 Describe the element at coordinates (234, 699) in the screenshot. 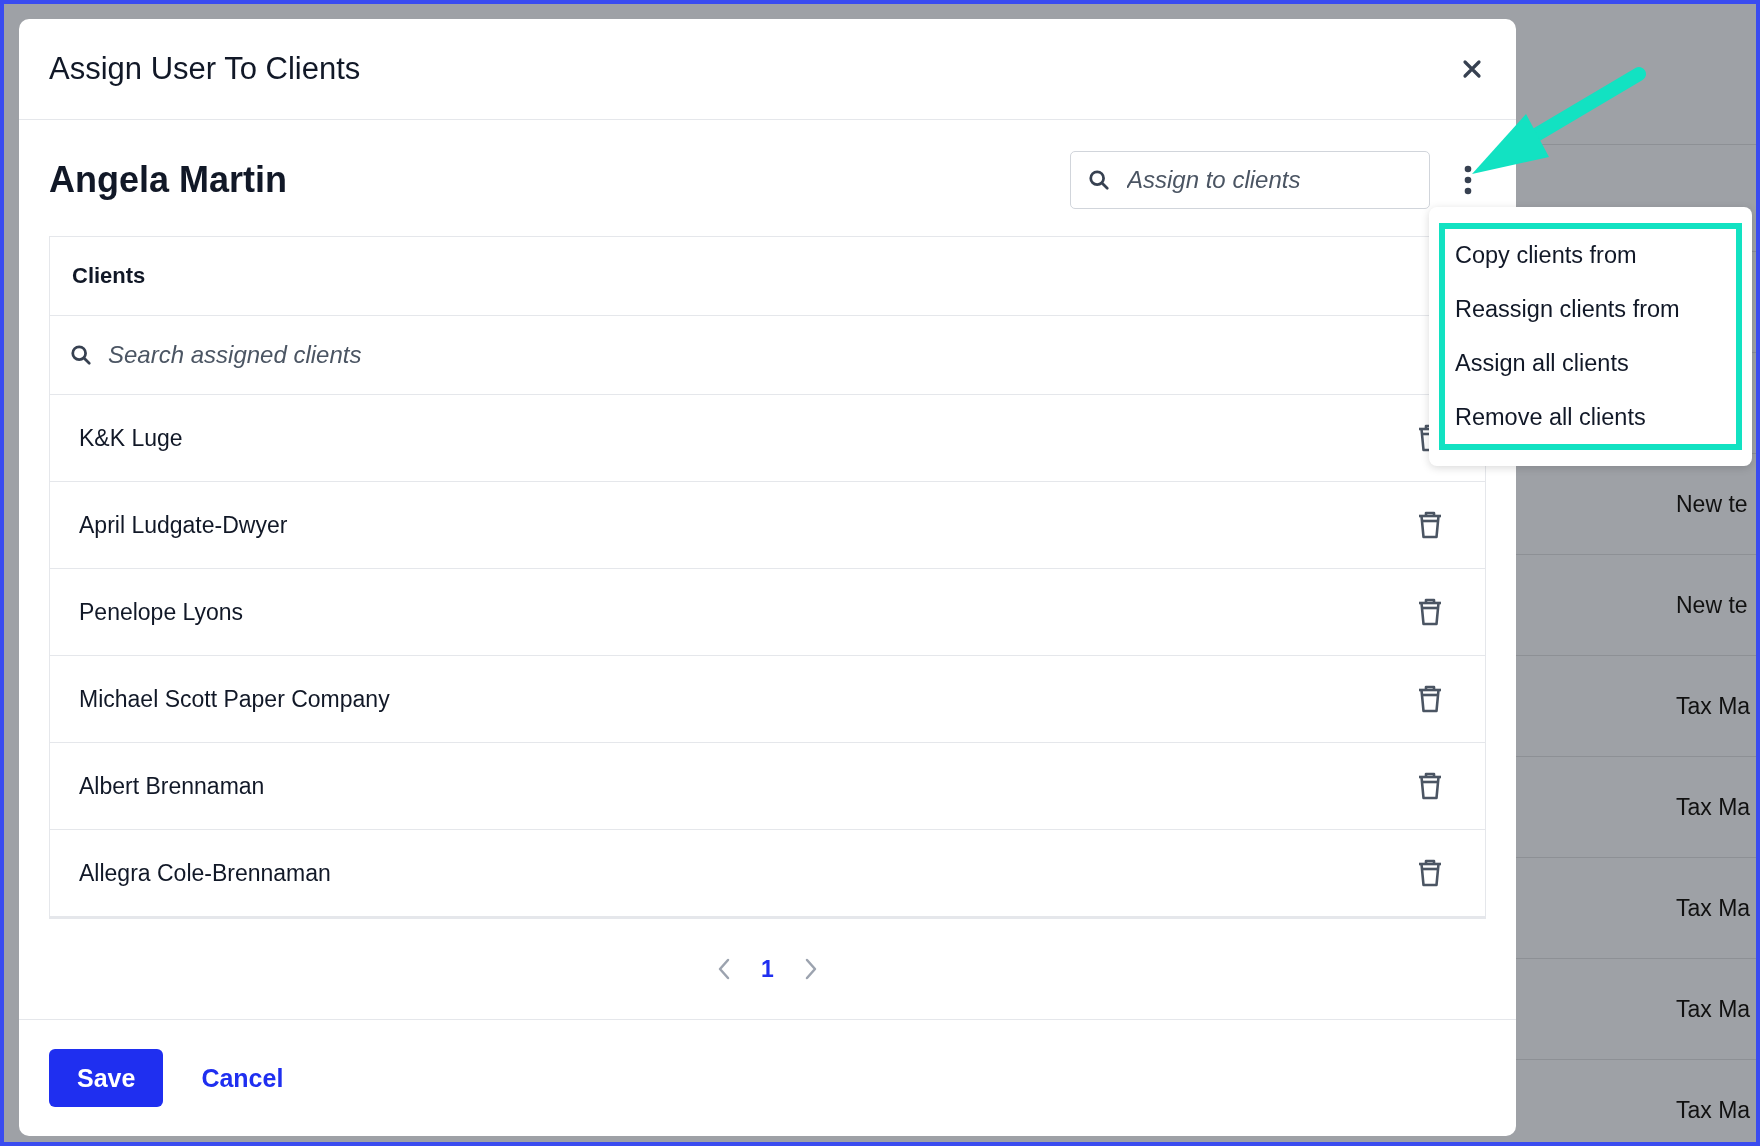

I see `client-name: Michael Scott Paper Company` at that location.